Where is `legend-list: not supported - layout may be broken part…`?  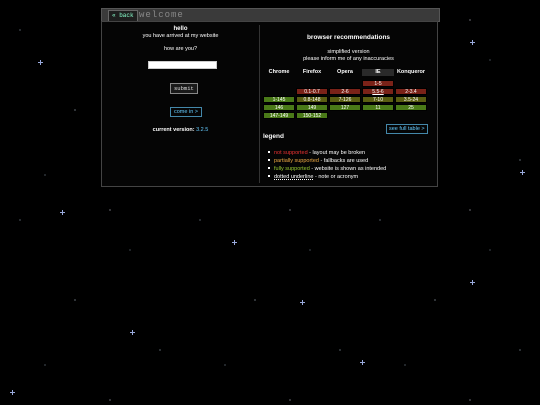 legend-list: not supported - layout may be broken part… is located at coordinates (324, 166).